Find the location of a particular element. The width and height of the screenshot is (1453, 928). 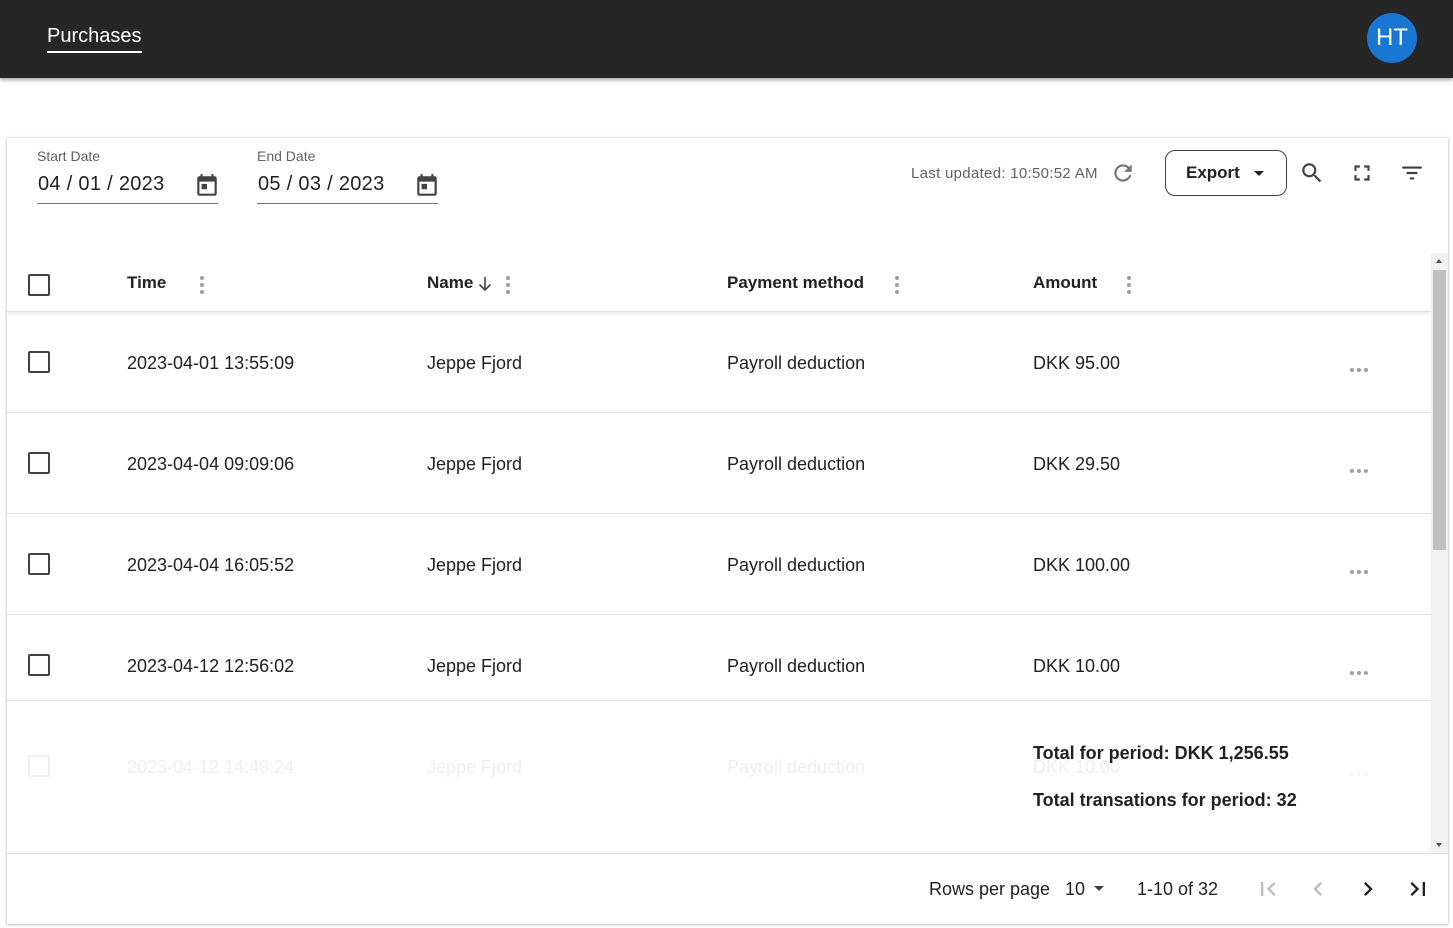

column-header-amount: Amount is located at coordinates (1065, 283).